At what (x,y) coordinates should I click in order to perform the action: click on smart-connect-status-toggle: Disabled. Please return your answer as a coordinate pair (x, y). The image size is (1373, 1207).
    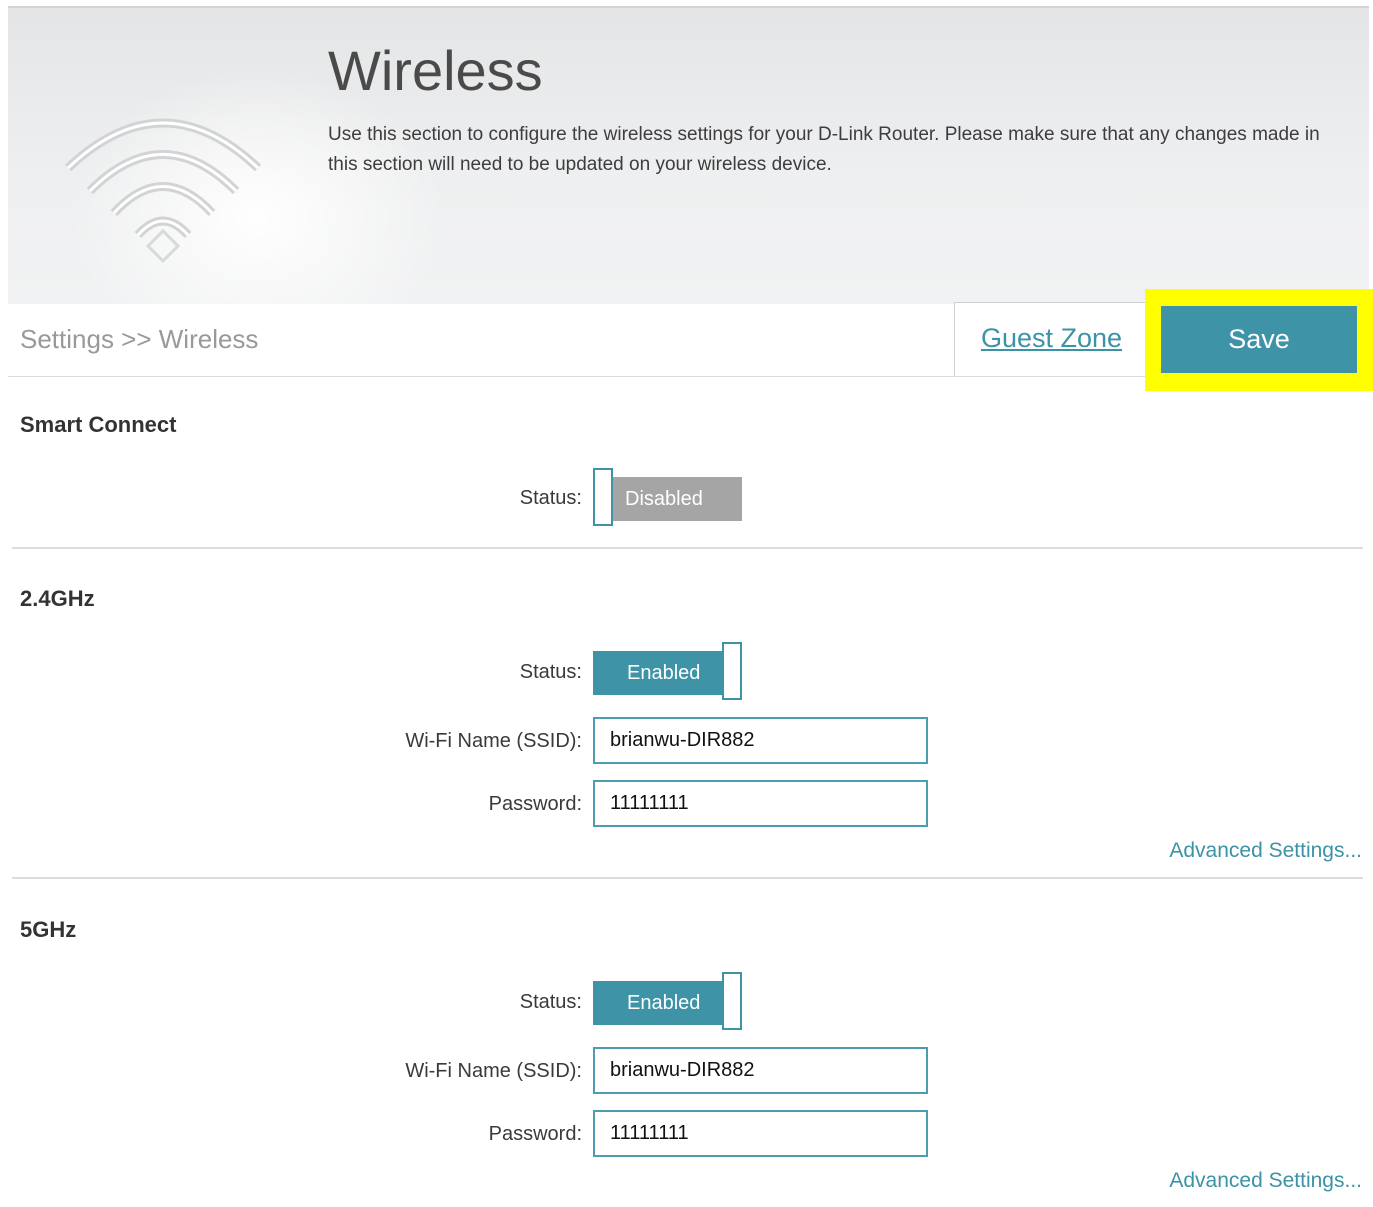
    Looking at the image, I should click on (667, 497).